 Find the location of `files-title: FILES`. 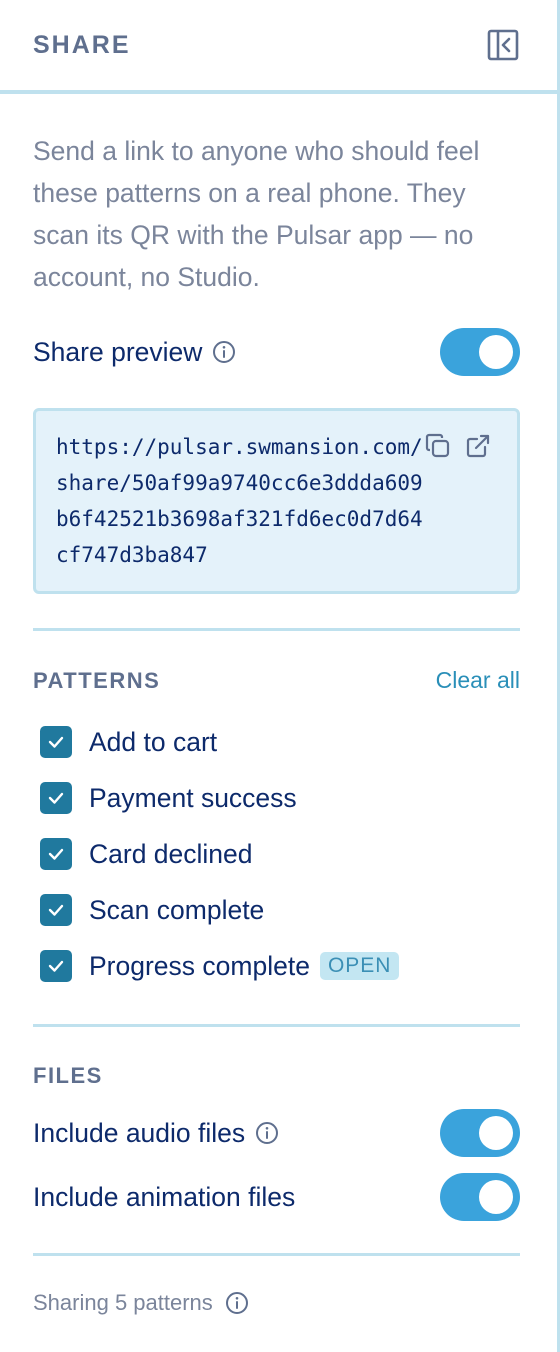

files-title: FILES is located at coordinates (68, 1075).